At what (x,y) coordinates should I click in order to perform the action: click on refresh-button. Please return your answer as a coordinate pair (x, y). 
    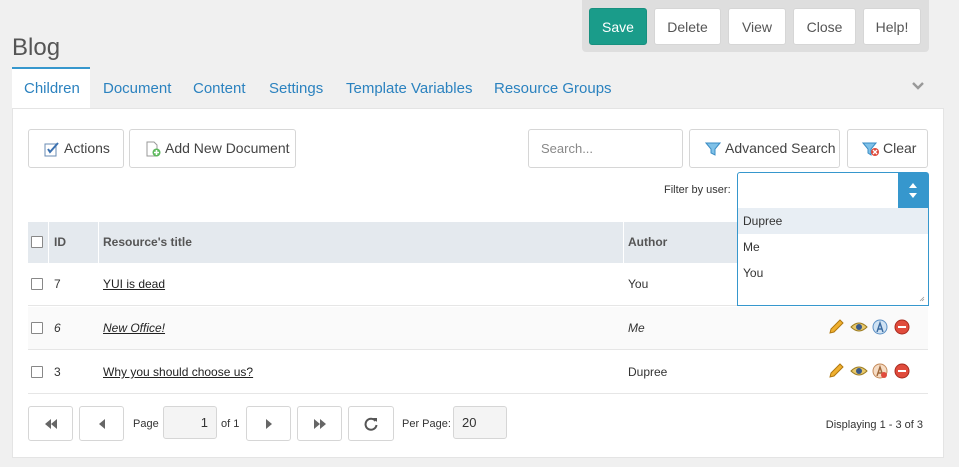
    Looking at the image, I should click on (371, 423).